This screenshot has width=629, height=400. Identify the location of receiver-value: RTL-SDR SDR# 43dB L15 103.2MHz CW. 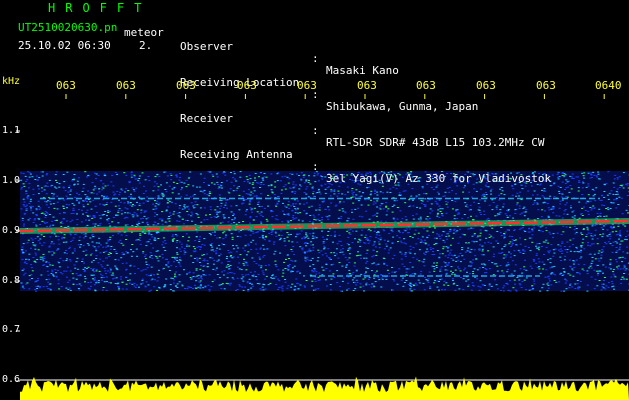
(435, 142).